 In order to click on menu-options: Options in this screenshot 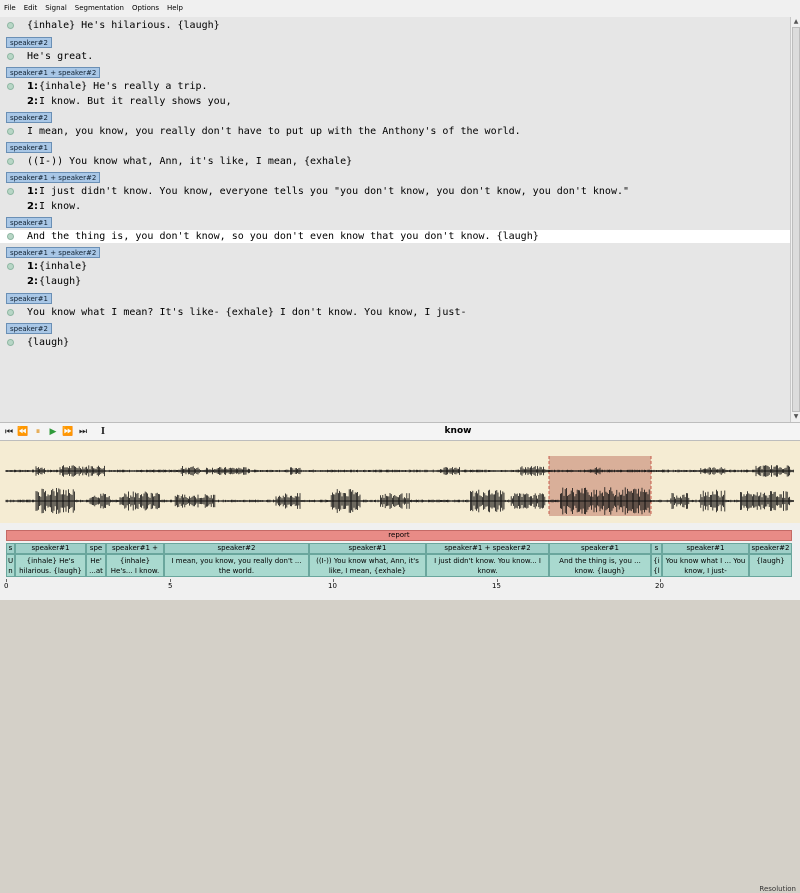, I will do `click(145, 8)`.